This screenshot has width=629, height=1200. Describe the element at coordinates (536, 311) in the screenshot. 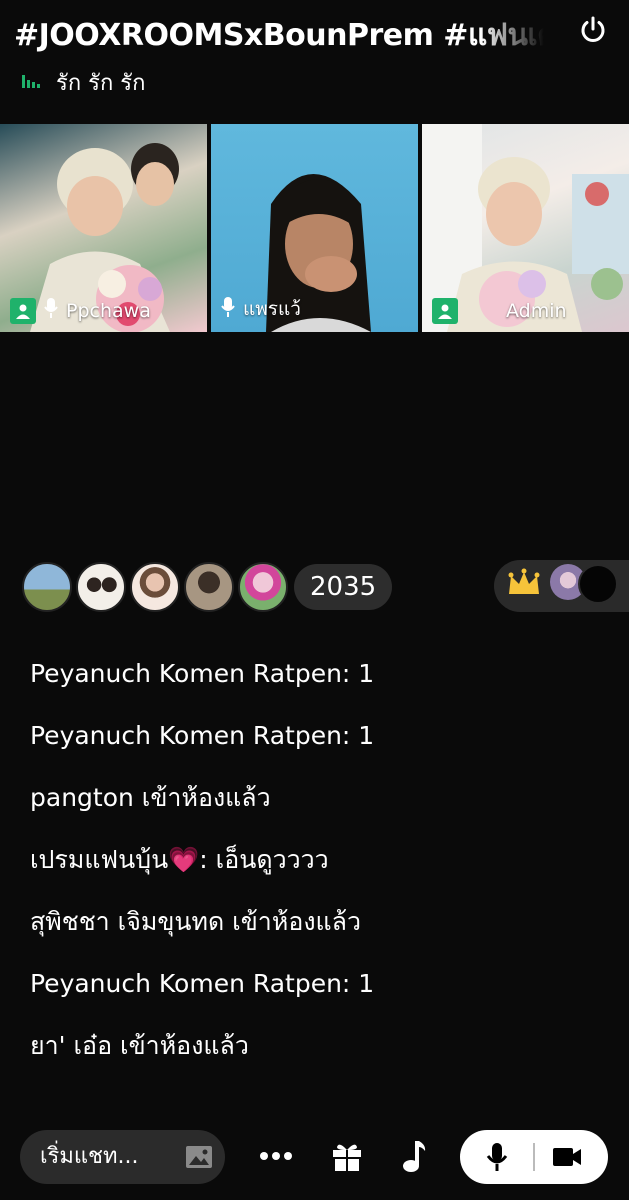

I see `participant-name: Admin` at that location.